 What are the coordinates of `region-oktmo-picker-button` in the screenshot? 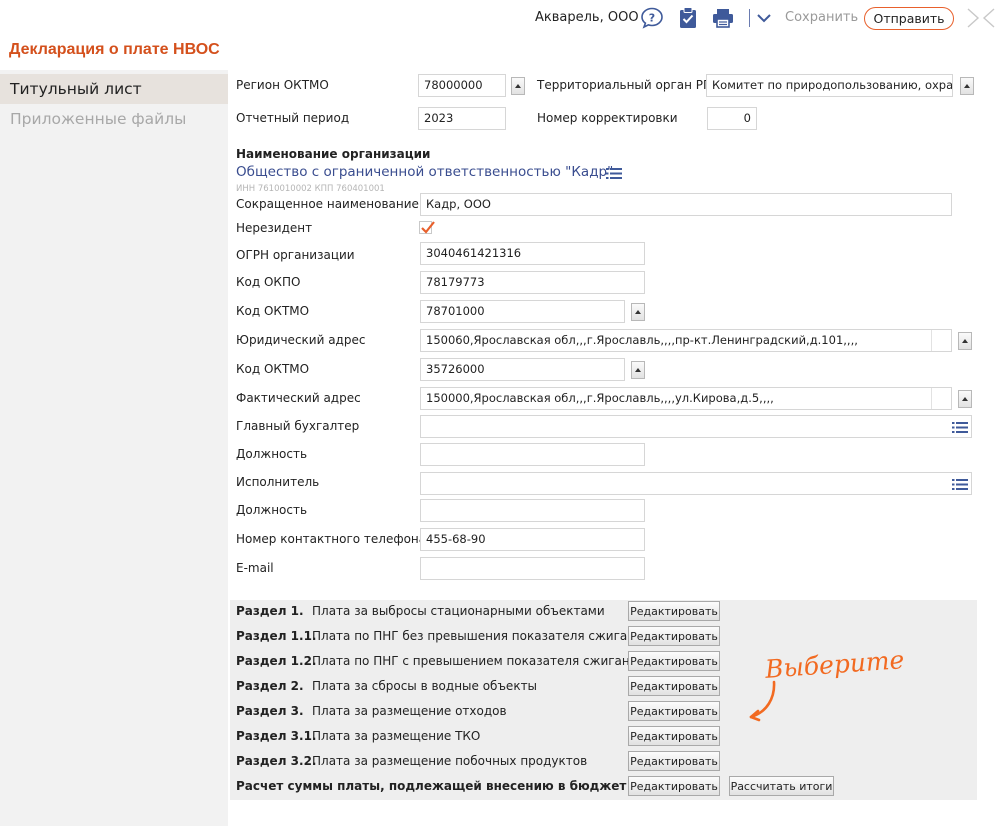 It's located at (518, 86).